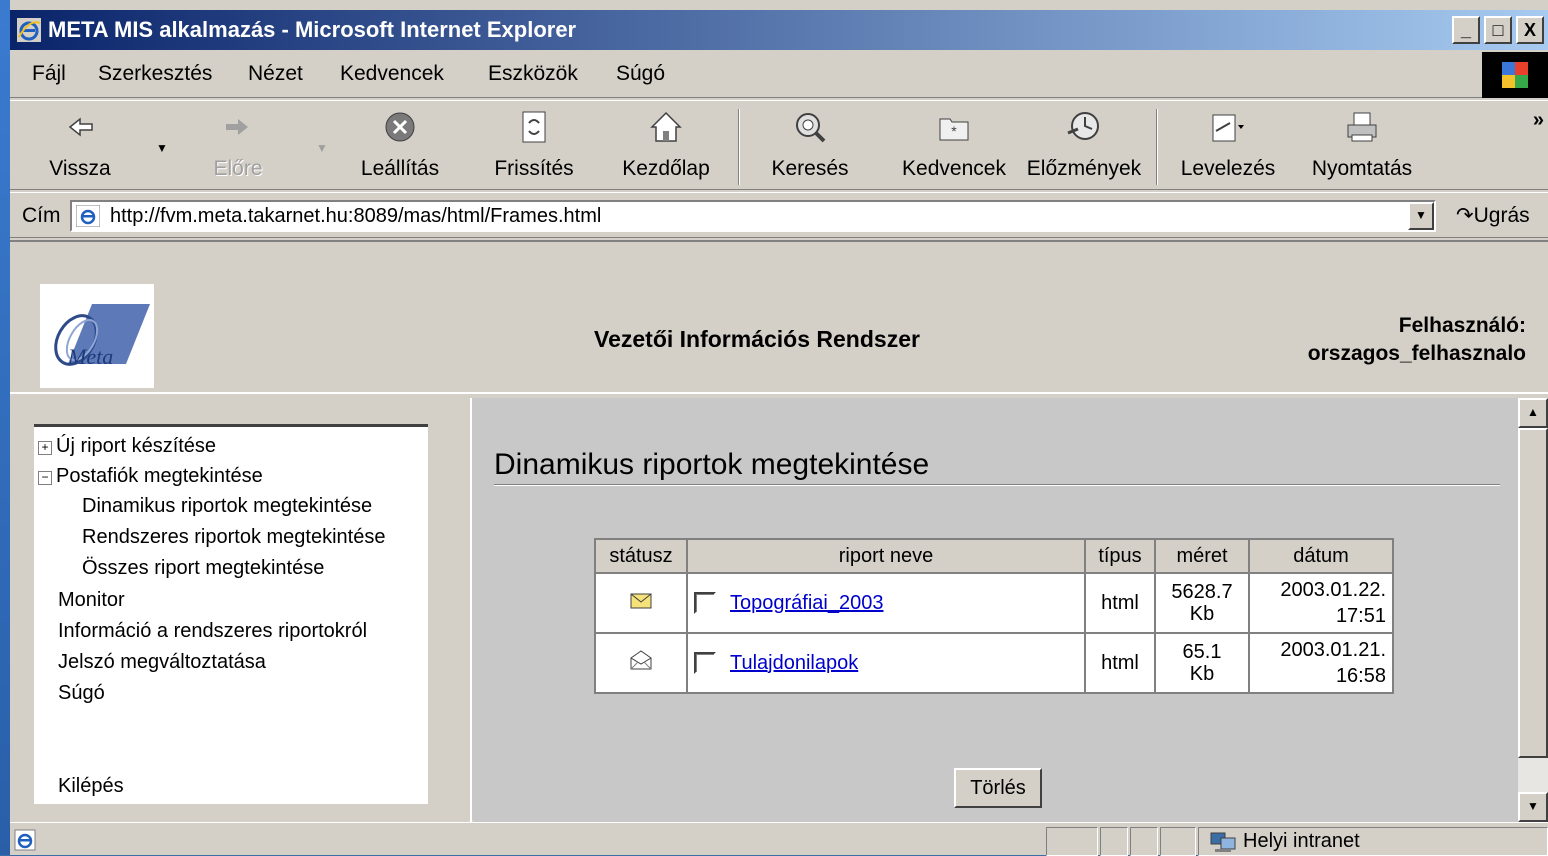 This screenshot has width=1548, height=856. What do you see at coordinates (150, 476) in the screenshot?
I see `tree-item-mailbox: − Postafiók megtekintése` at bounding box center [150, 476].